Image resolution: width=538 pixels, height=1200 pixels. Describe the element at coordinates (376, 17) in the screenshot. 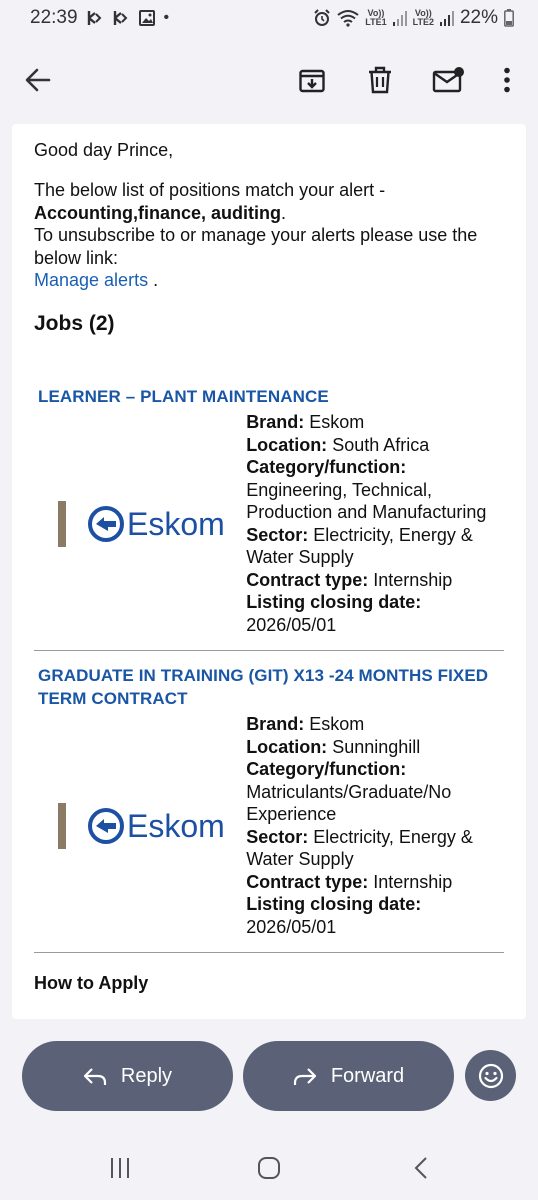

I see `sim1-network-icon: Vo)) LTE1` at that location.